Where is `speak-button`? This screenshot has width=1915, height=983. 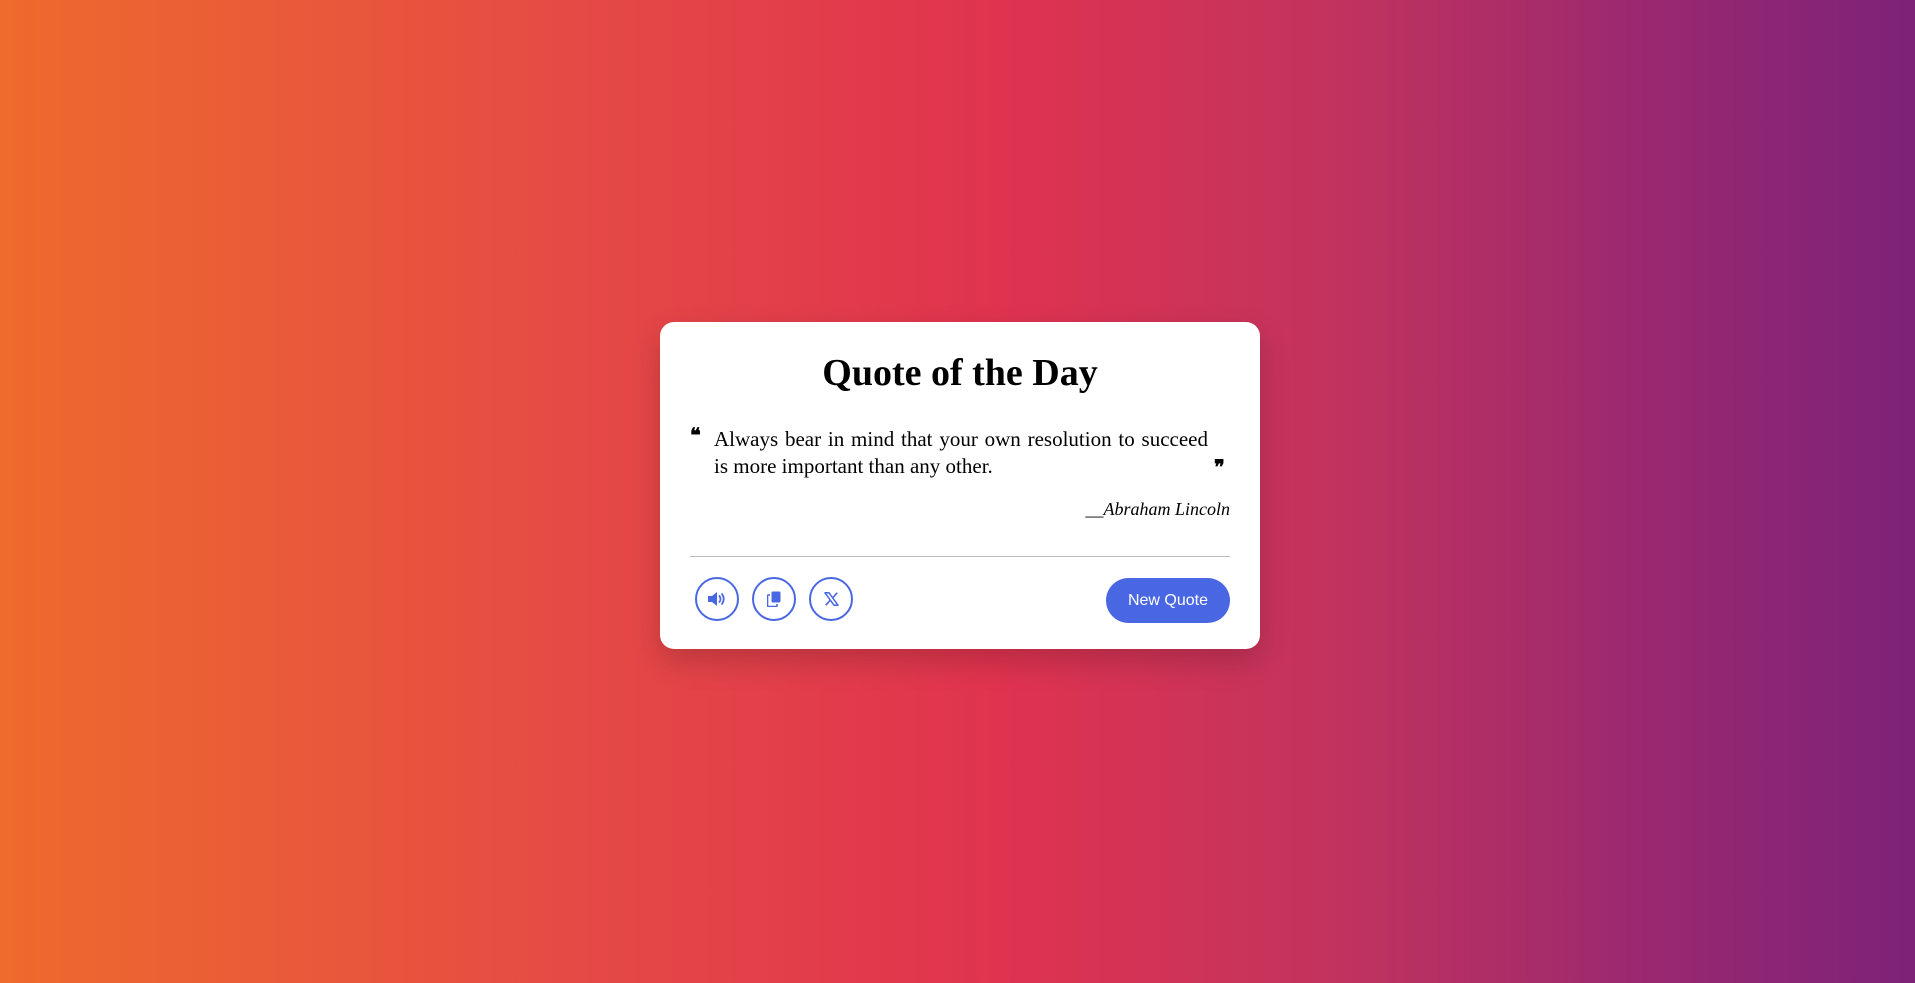 speak-button is located at coordinates (717, 599).